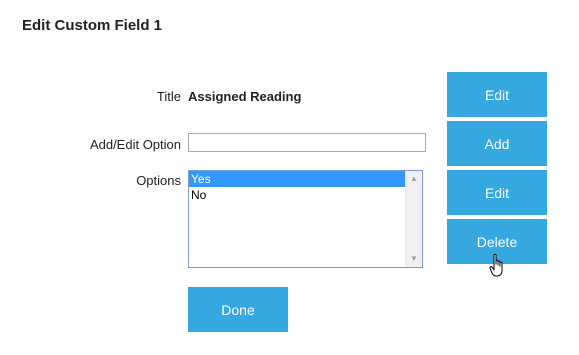 This screenshot has width=579, height=355. I want to click on add-edit-option-input, so click(307, 142).